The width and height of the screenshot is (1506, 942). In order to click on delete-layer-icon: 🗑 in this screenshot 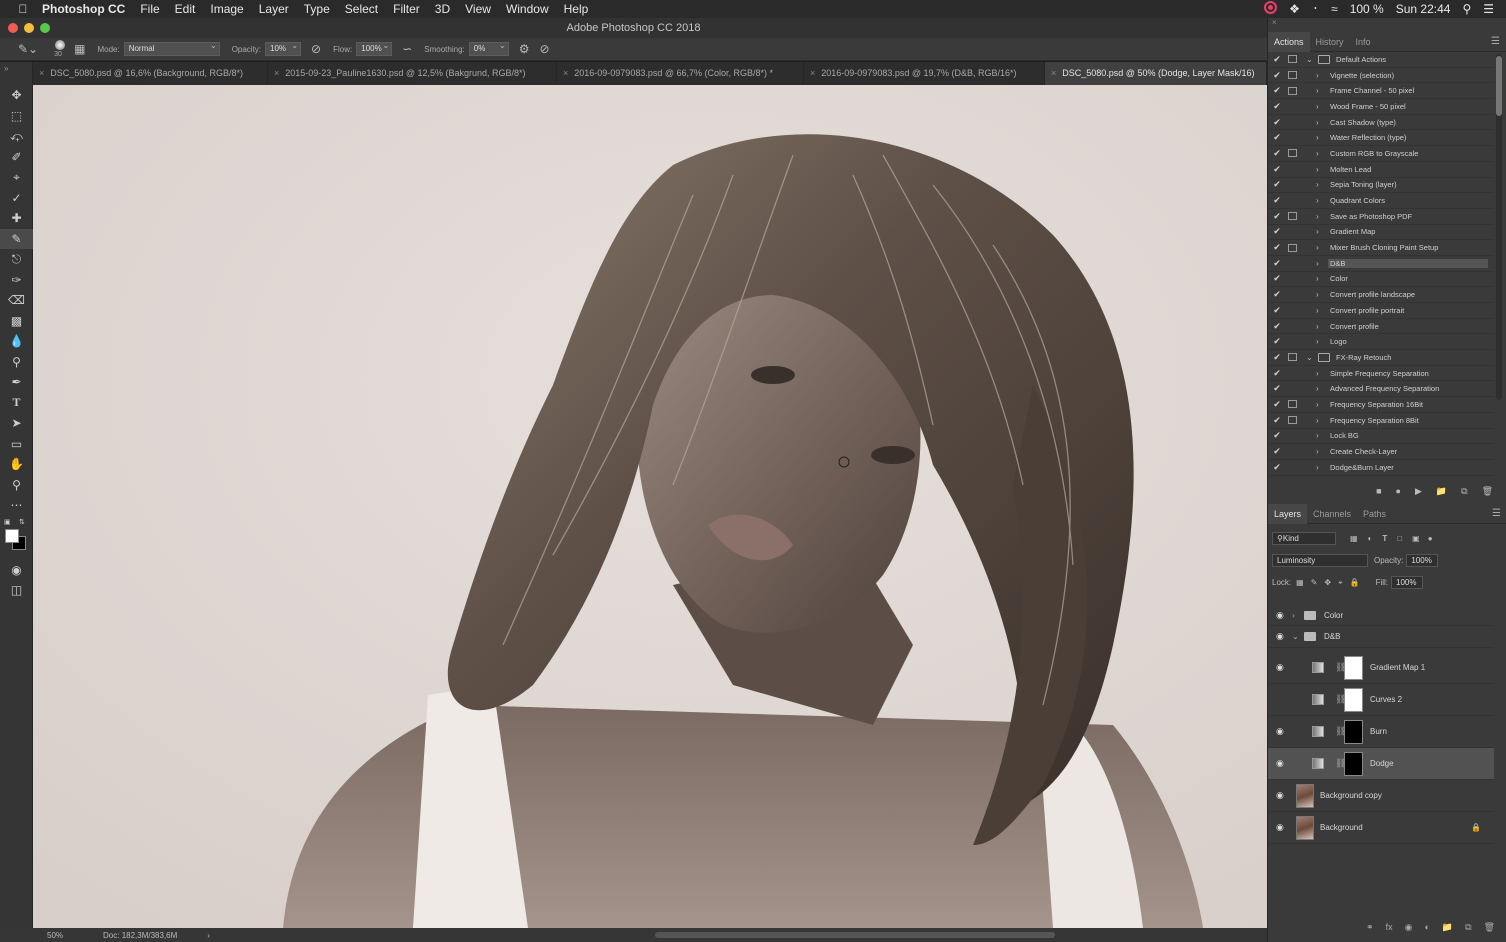, I will do `click(1489, 927)`.